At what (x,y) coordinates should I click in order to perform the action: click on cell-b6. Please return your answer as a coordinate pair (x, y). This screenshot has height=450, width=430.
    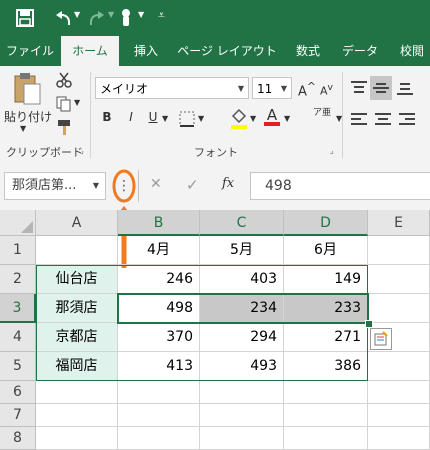
    Looking at the image, I should click on (159, 392).